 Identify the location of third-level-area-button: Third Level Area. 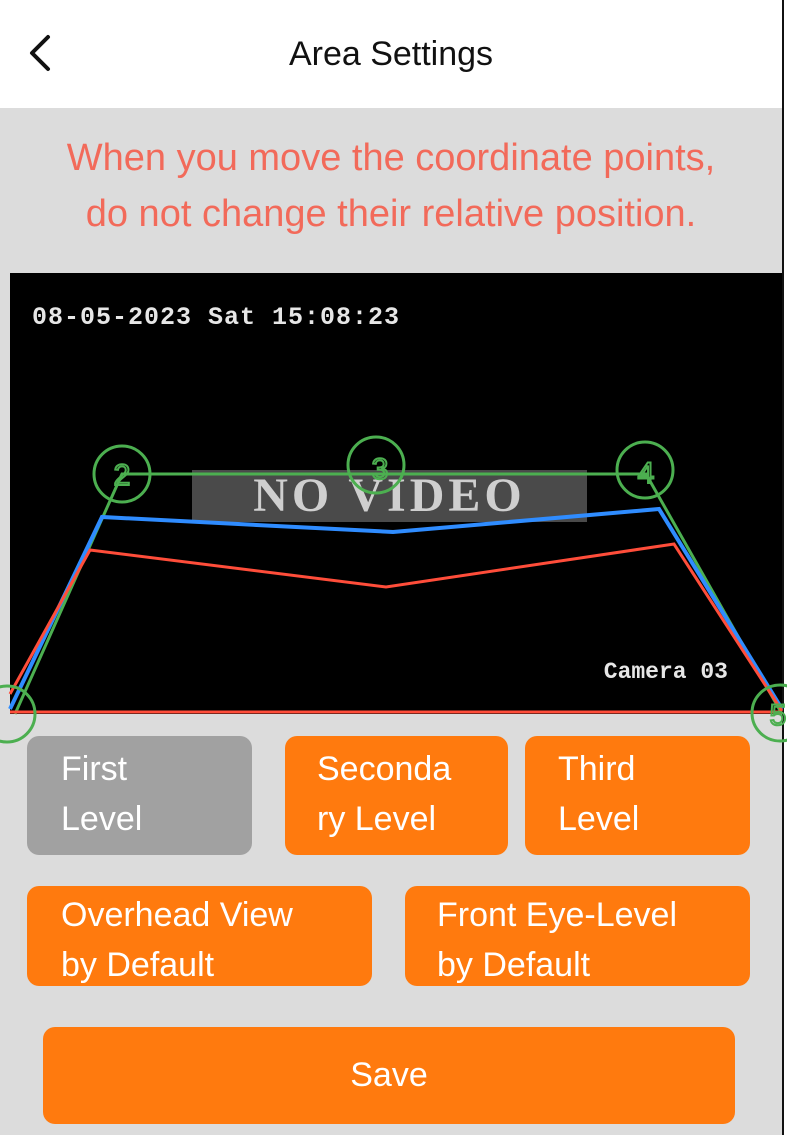
(637, 795).